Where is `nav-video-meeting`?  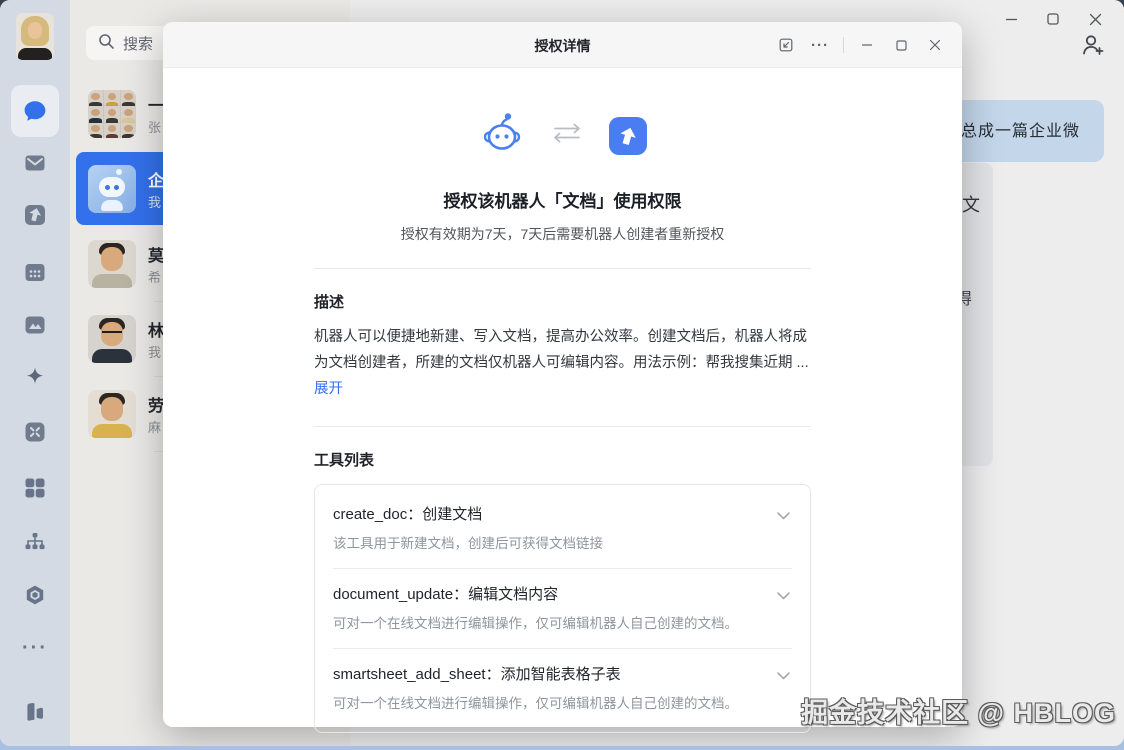 nav-video-meeting is located at coordinates (35, 432).